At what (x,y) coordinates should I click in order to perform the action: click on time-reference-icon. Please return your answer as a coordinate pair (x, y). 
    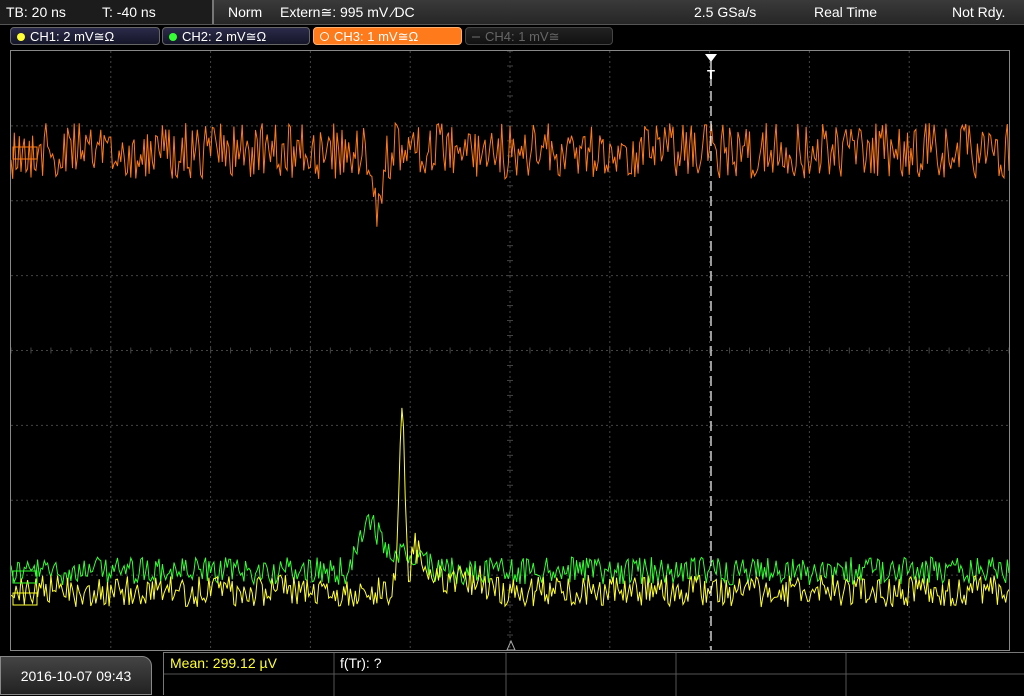
    Looking at the image, I should click on (511, 644).